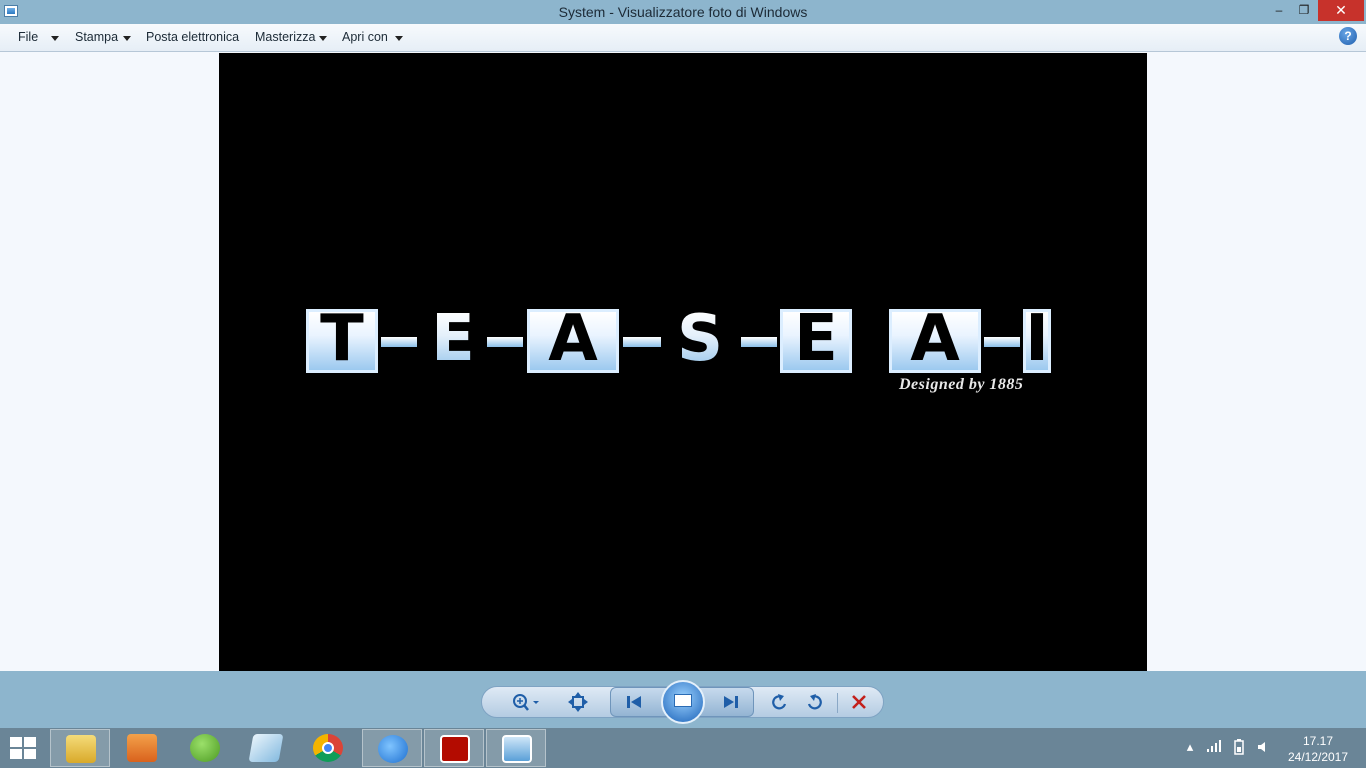 The width and height of the screenshot is (1366, 768). I want to click on taskbar: ▴ 17.17 24/12/2017, so click(683, 748).